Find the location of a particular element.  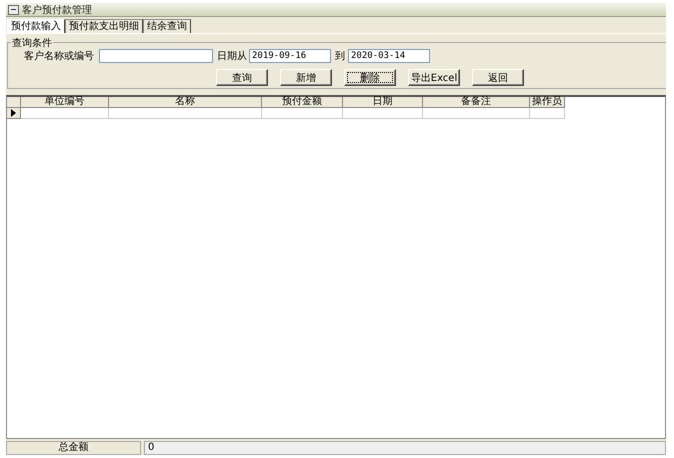

action-button: 删除 is located at coordinates (370, 77).